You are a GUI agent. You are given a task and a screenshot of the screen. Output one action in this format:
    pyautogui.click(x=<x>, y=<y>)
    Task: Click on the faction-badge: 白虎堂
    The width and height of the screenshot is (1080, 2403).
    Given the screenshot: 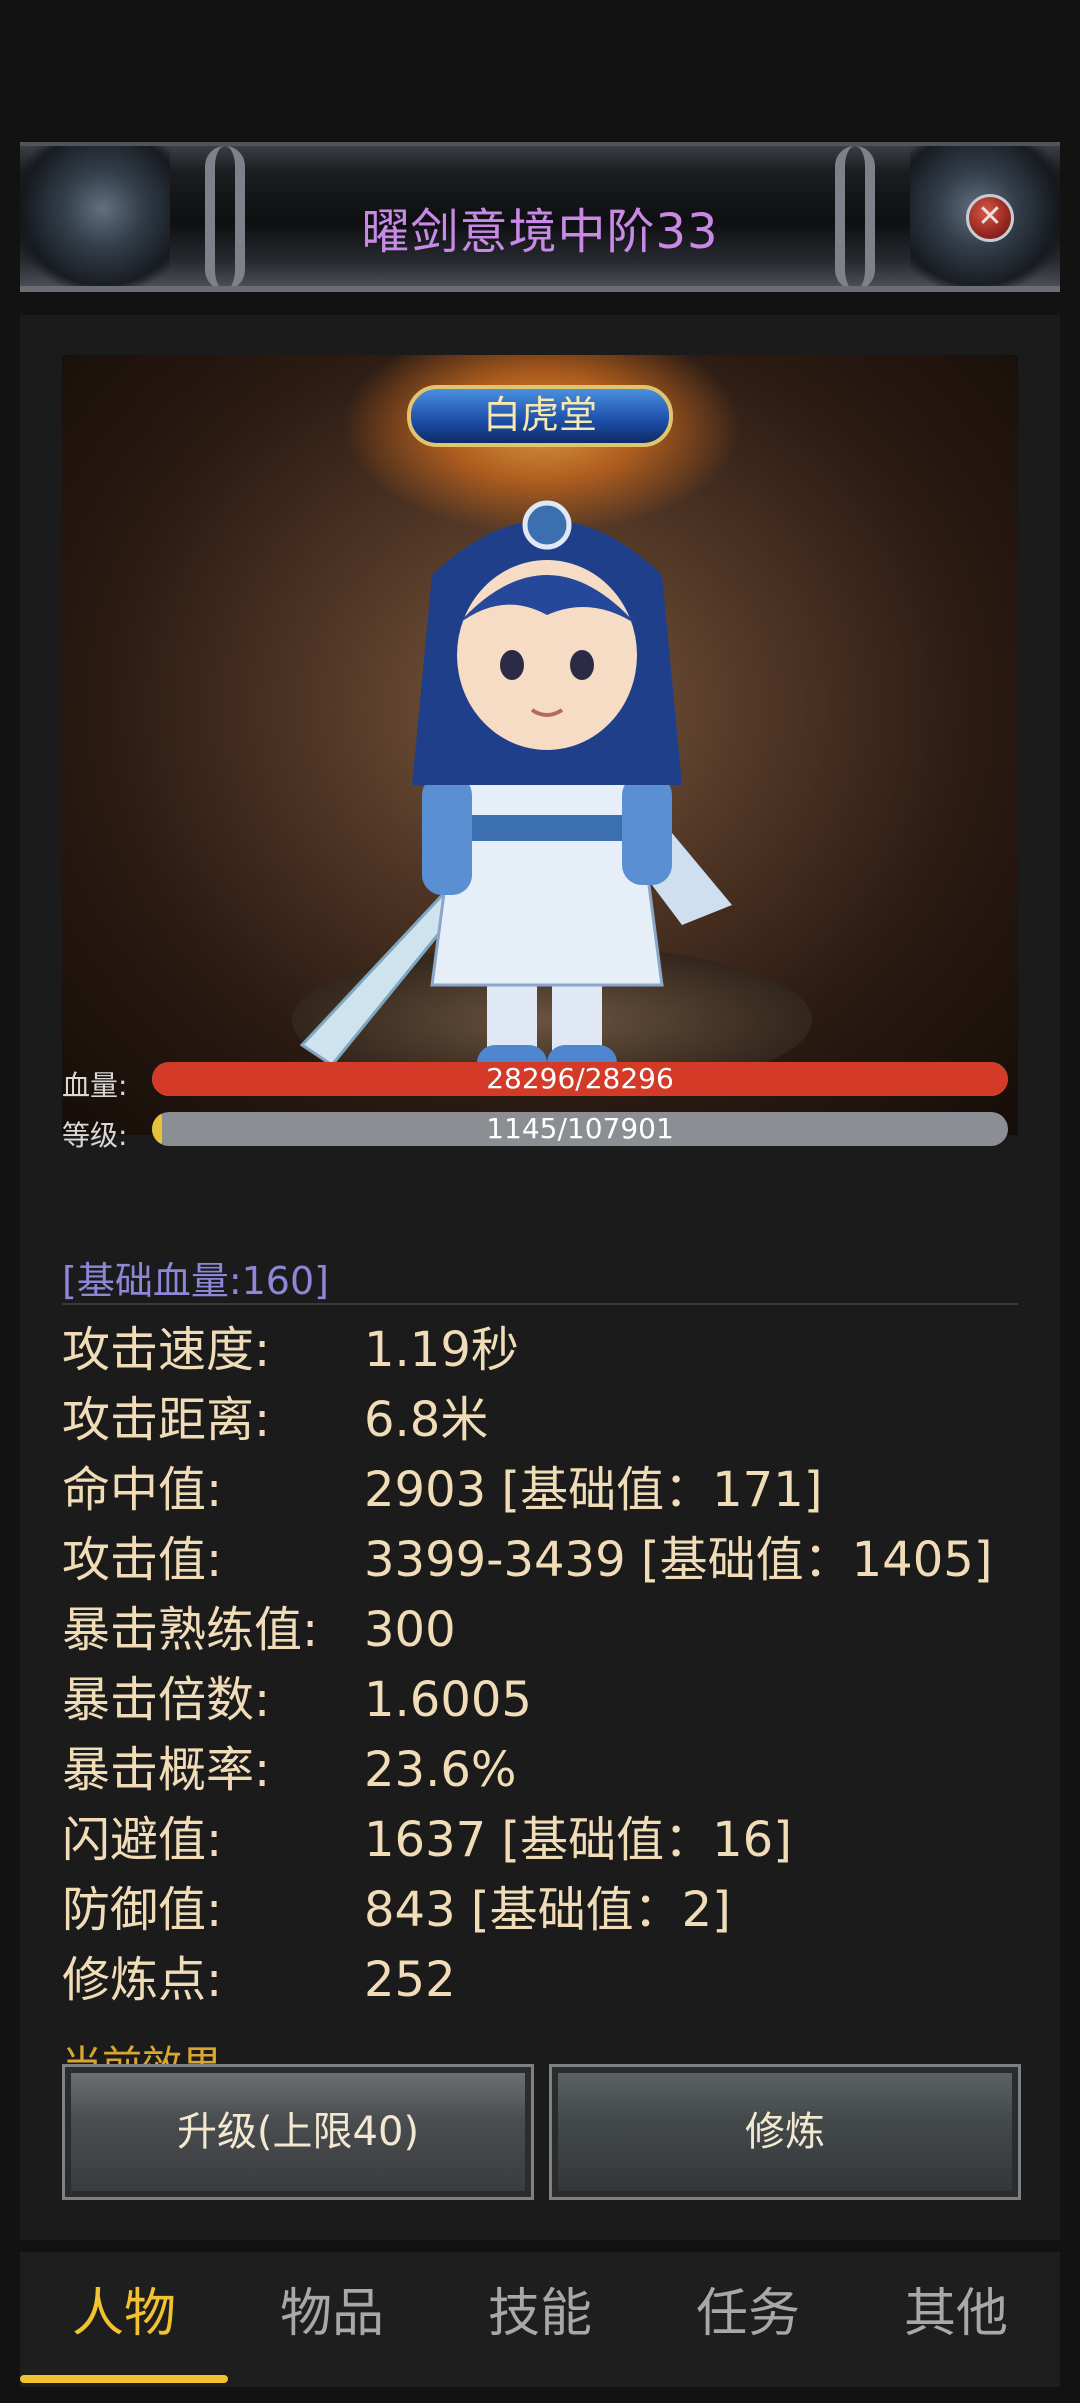 What is the action you would take?
    pyautogui.click(x=540, y=416)
    